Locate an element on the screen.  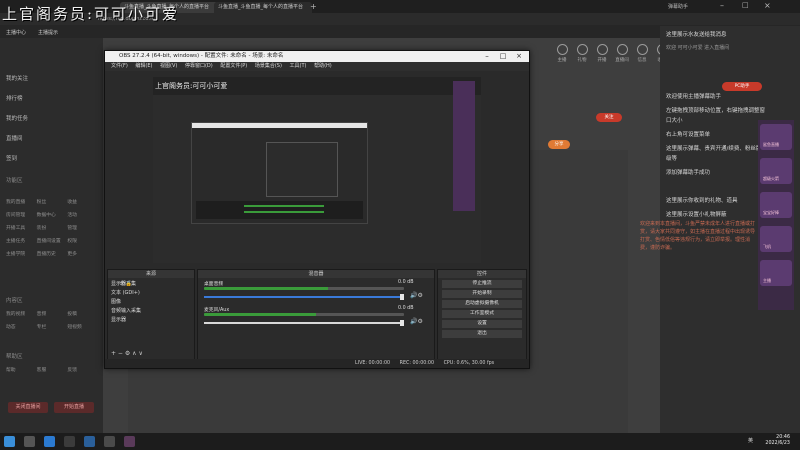
gift-card: 鲨鱼直播 is located at coordinates (776, 137).